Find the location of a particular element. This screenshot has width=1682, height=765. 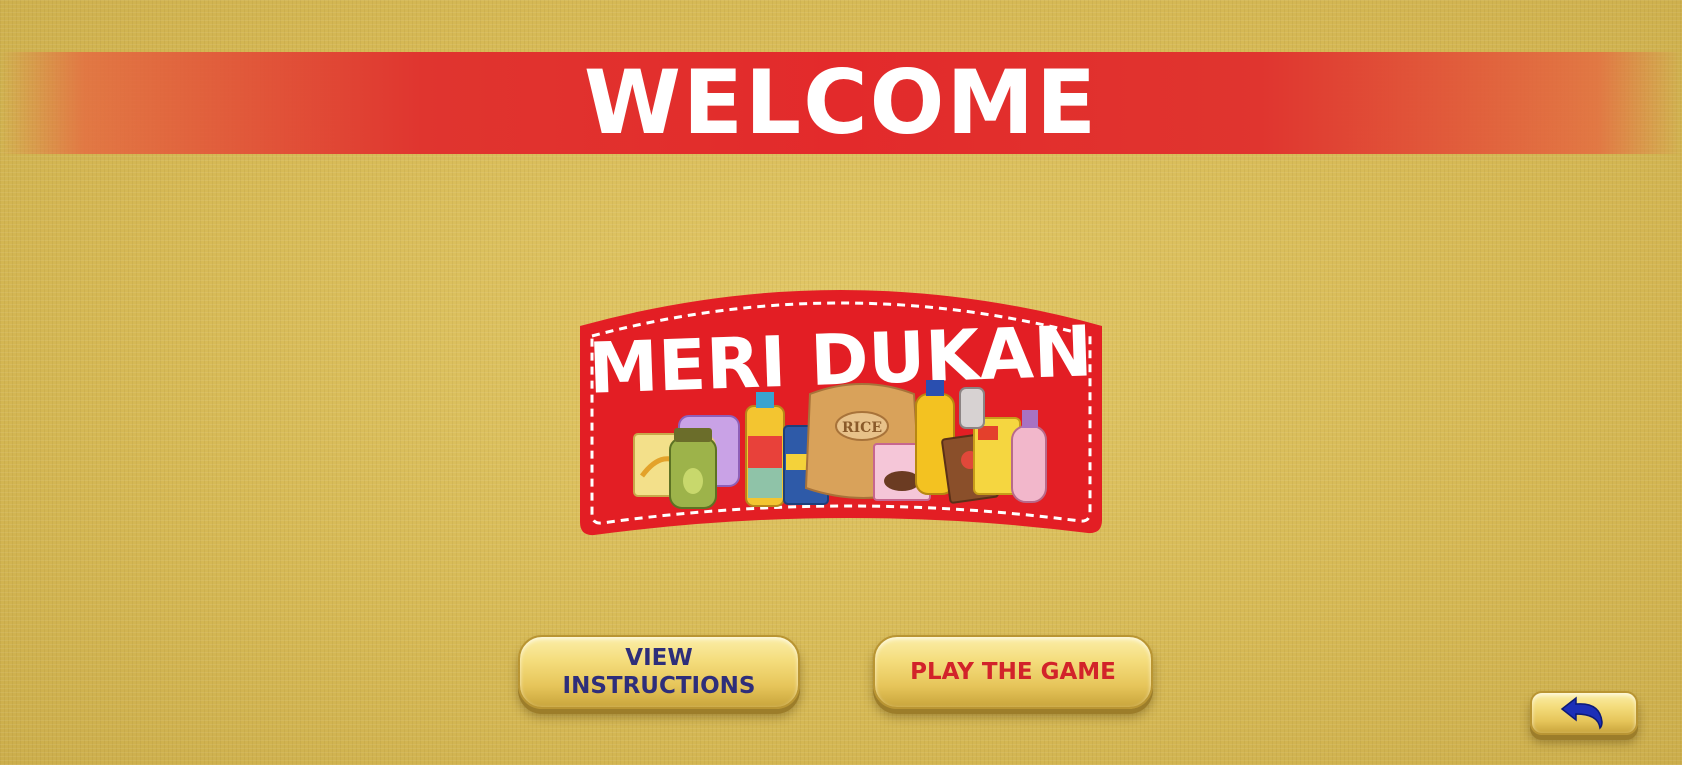

back-button is located at coordinates (1584, 713).